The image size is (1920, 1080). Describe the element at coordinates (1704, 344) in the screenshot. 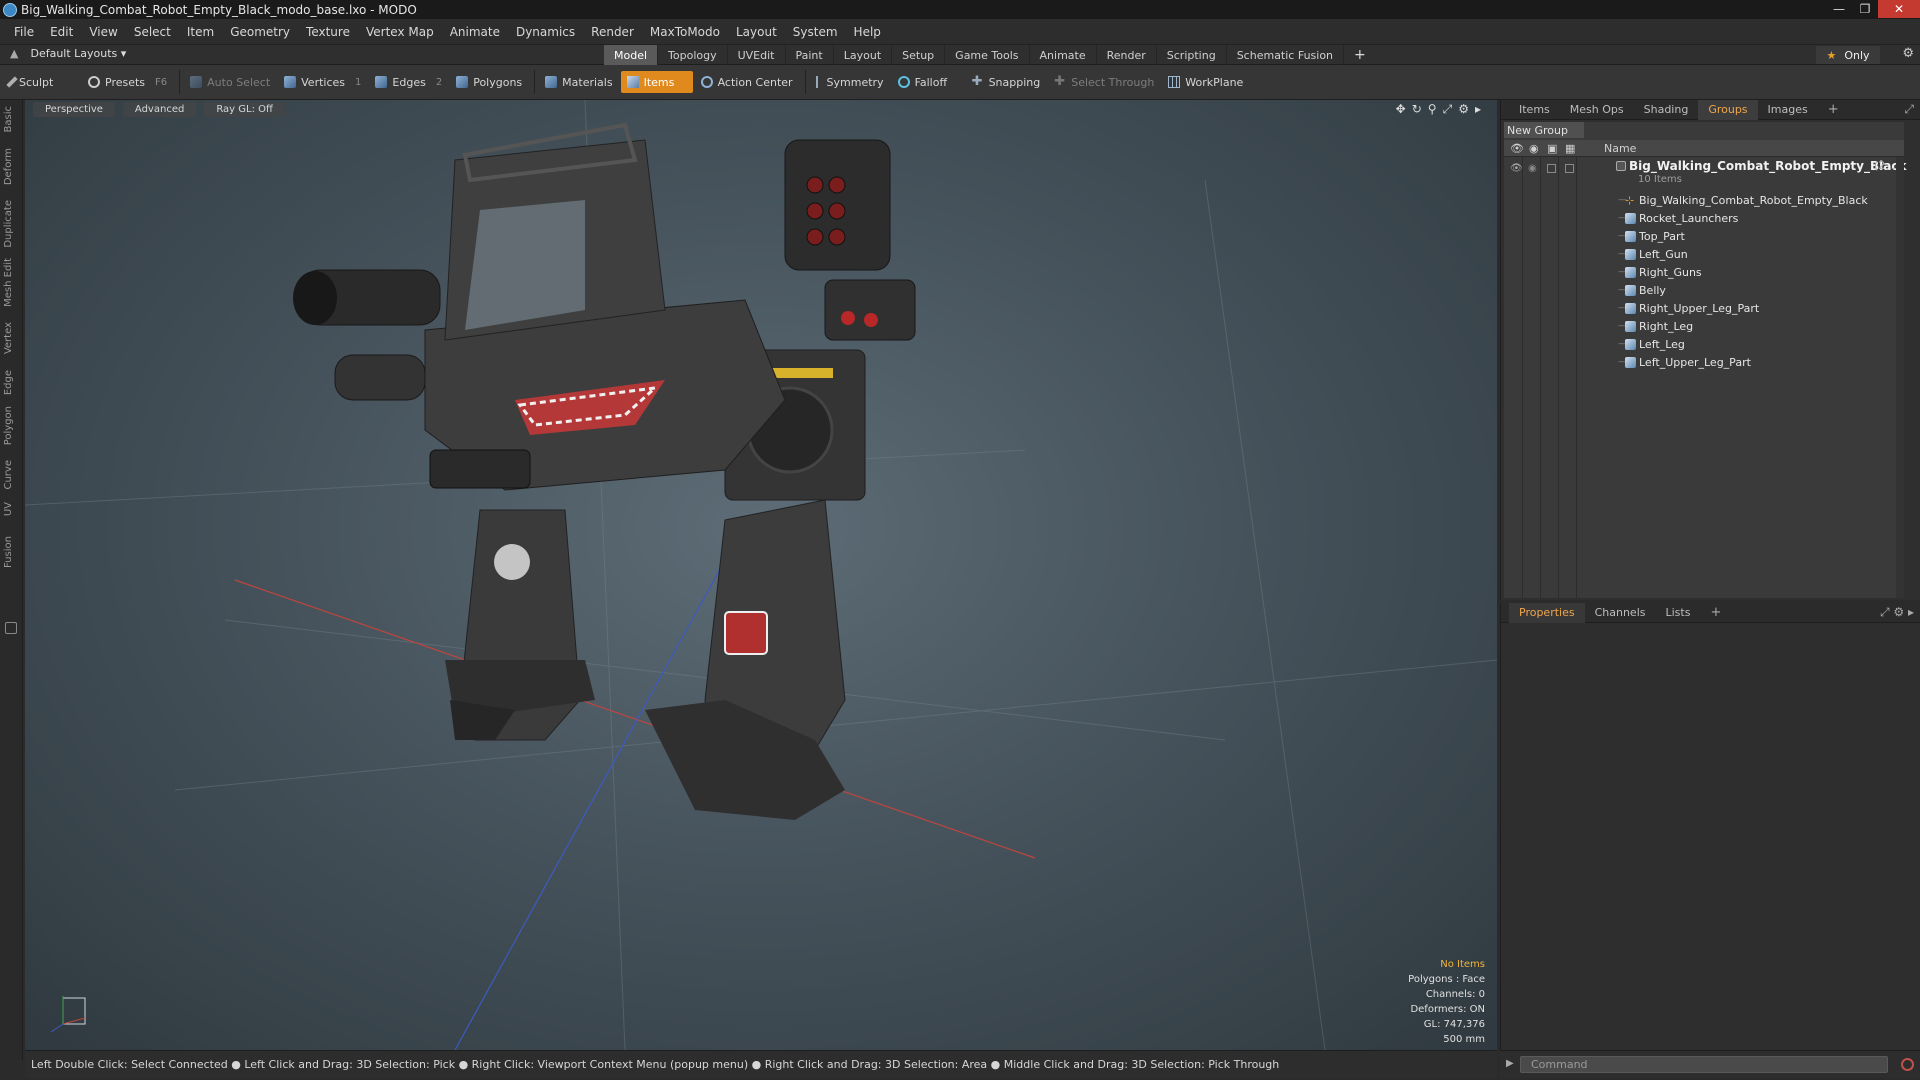

I see `tree-item-row: — Left_Leg` at that location.